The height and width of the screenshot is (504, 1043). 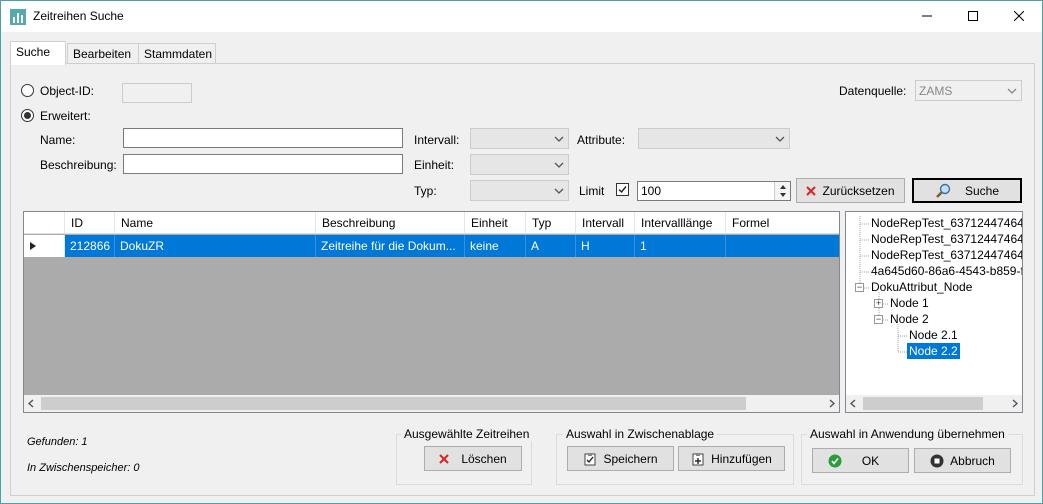 I want to click on delete-button: Löschen, so click(x=473, y=458).